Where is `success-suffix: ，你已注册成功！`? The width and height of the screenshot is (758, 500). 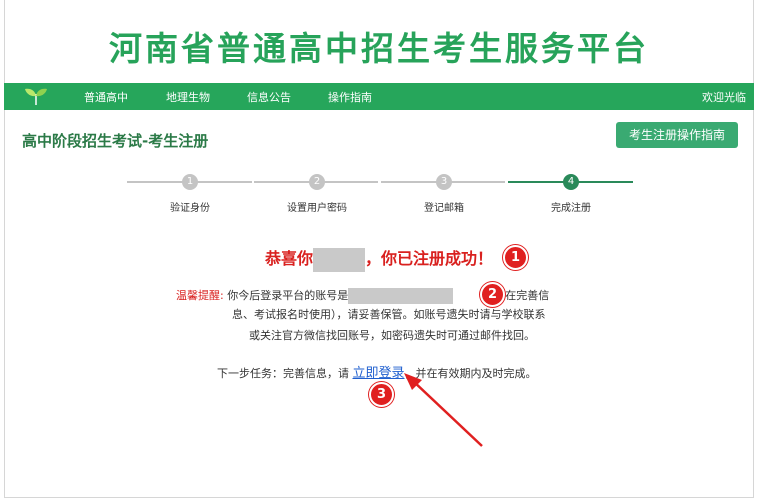
success-suffix: ，你已注册成功！ is located at coordinates (429, 258).